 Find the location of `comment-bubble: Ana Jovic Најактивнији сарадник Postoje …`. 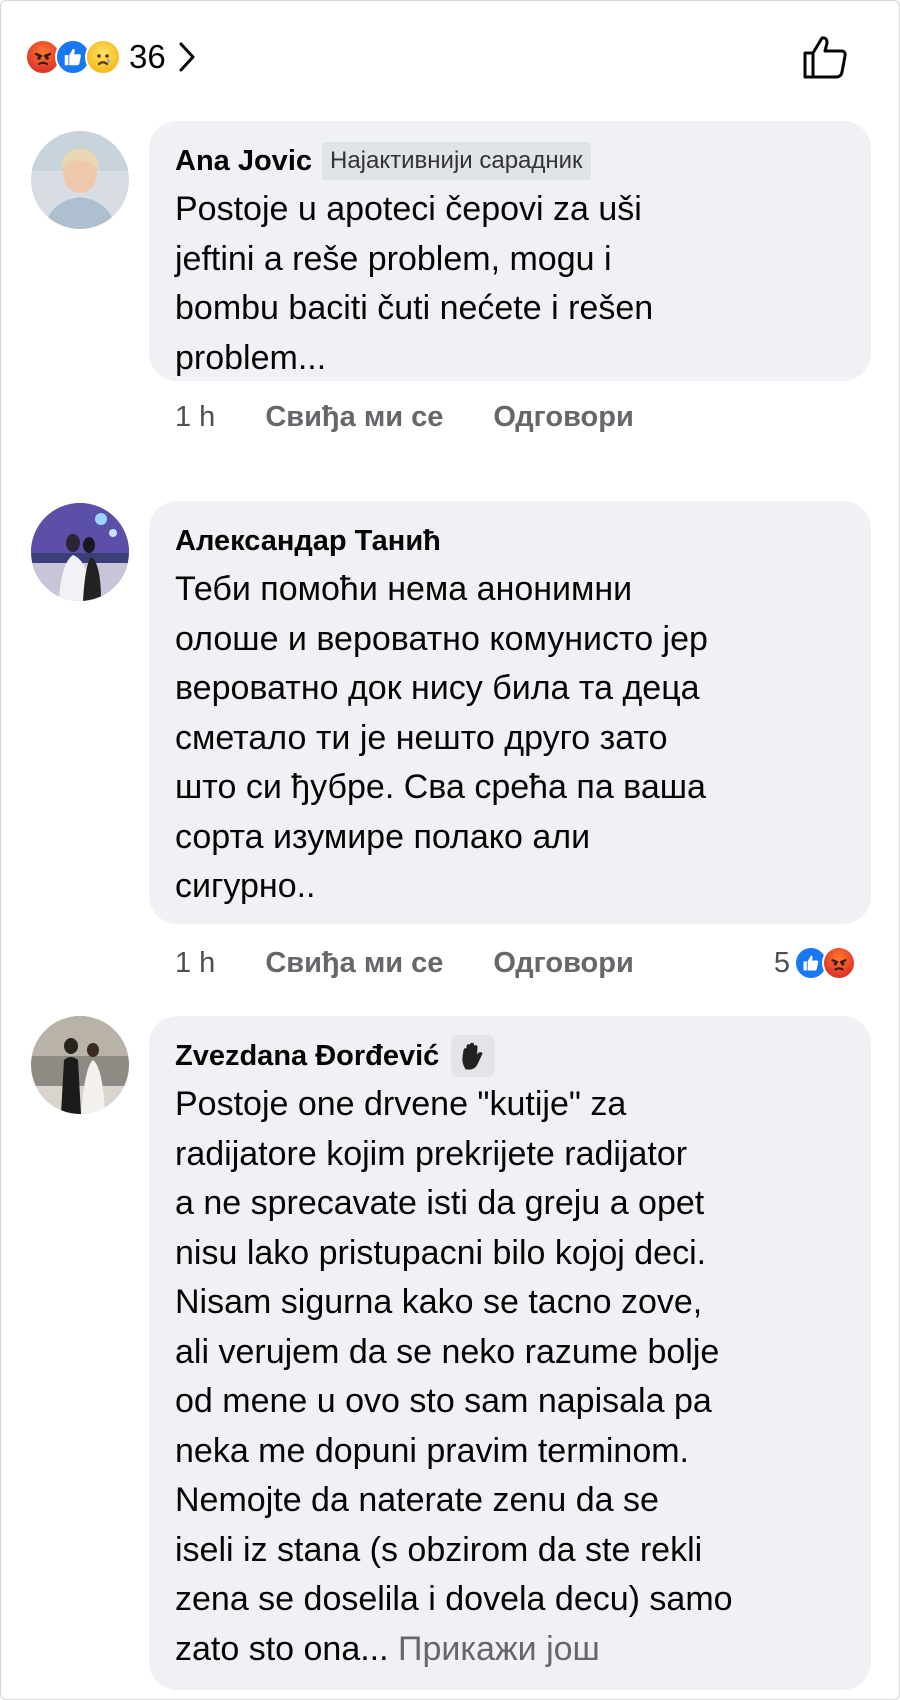

comment-bubble: Ana Jovic Најактивнији сарадник Postoje … is located at coordinates (510, 251).